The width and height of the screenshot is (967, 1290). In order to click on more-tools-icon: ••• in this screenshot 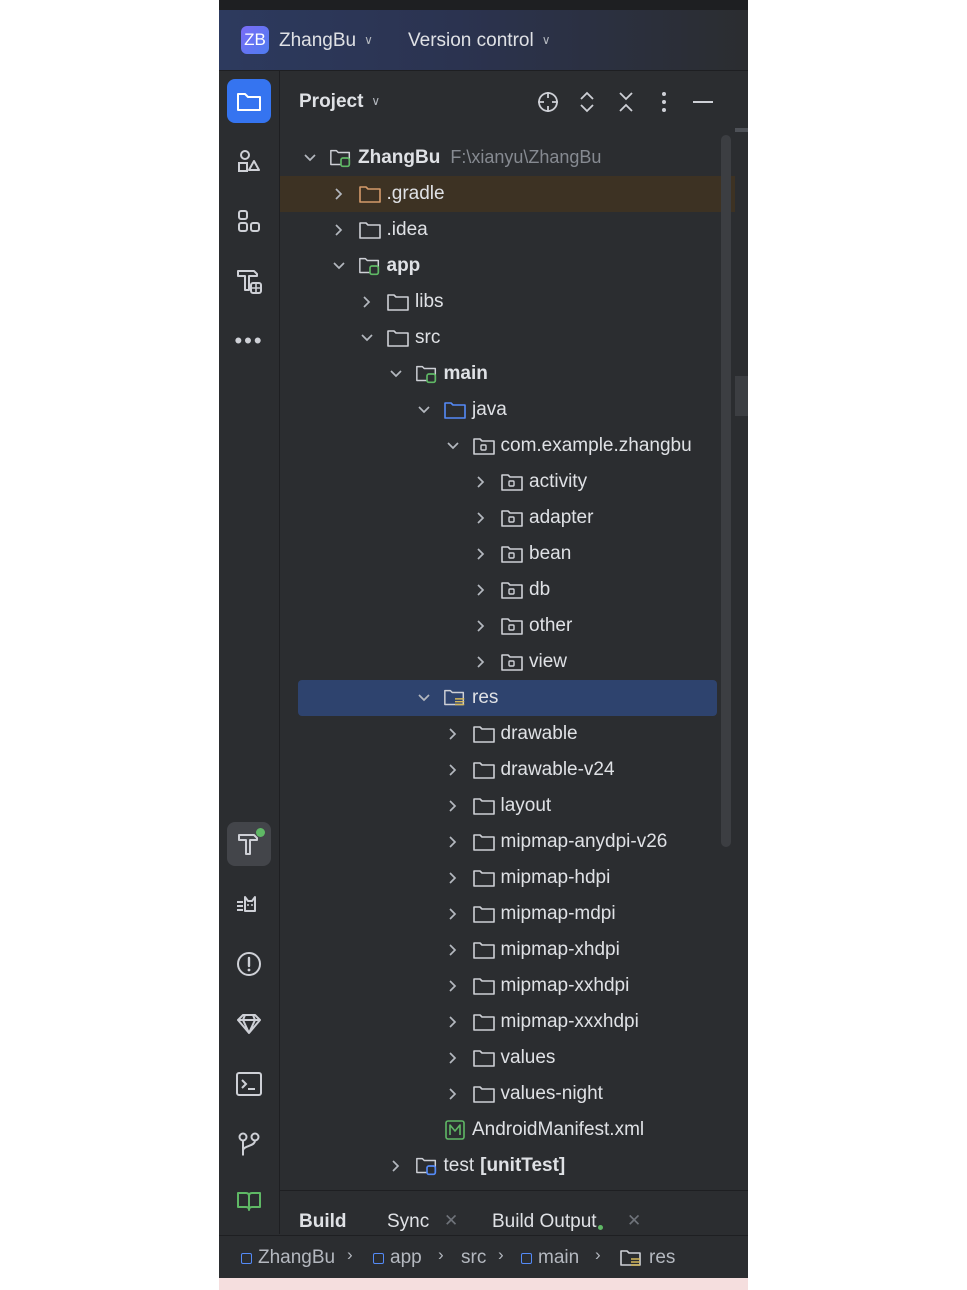, I will do `click(249, 341)`.